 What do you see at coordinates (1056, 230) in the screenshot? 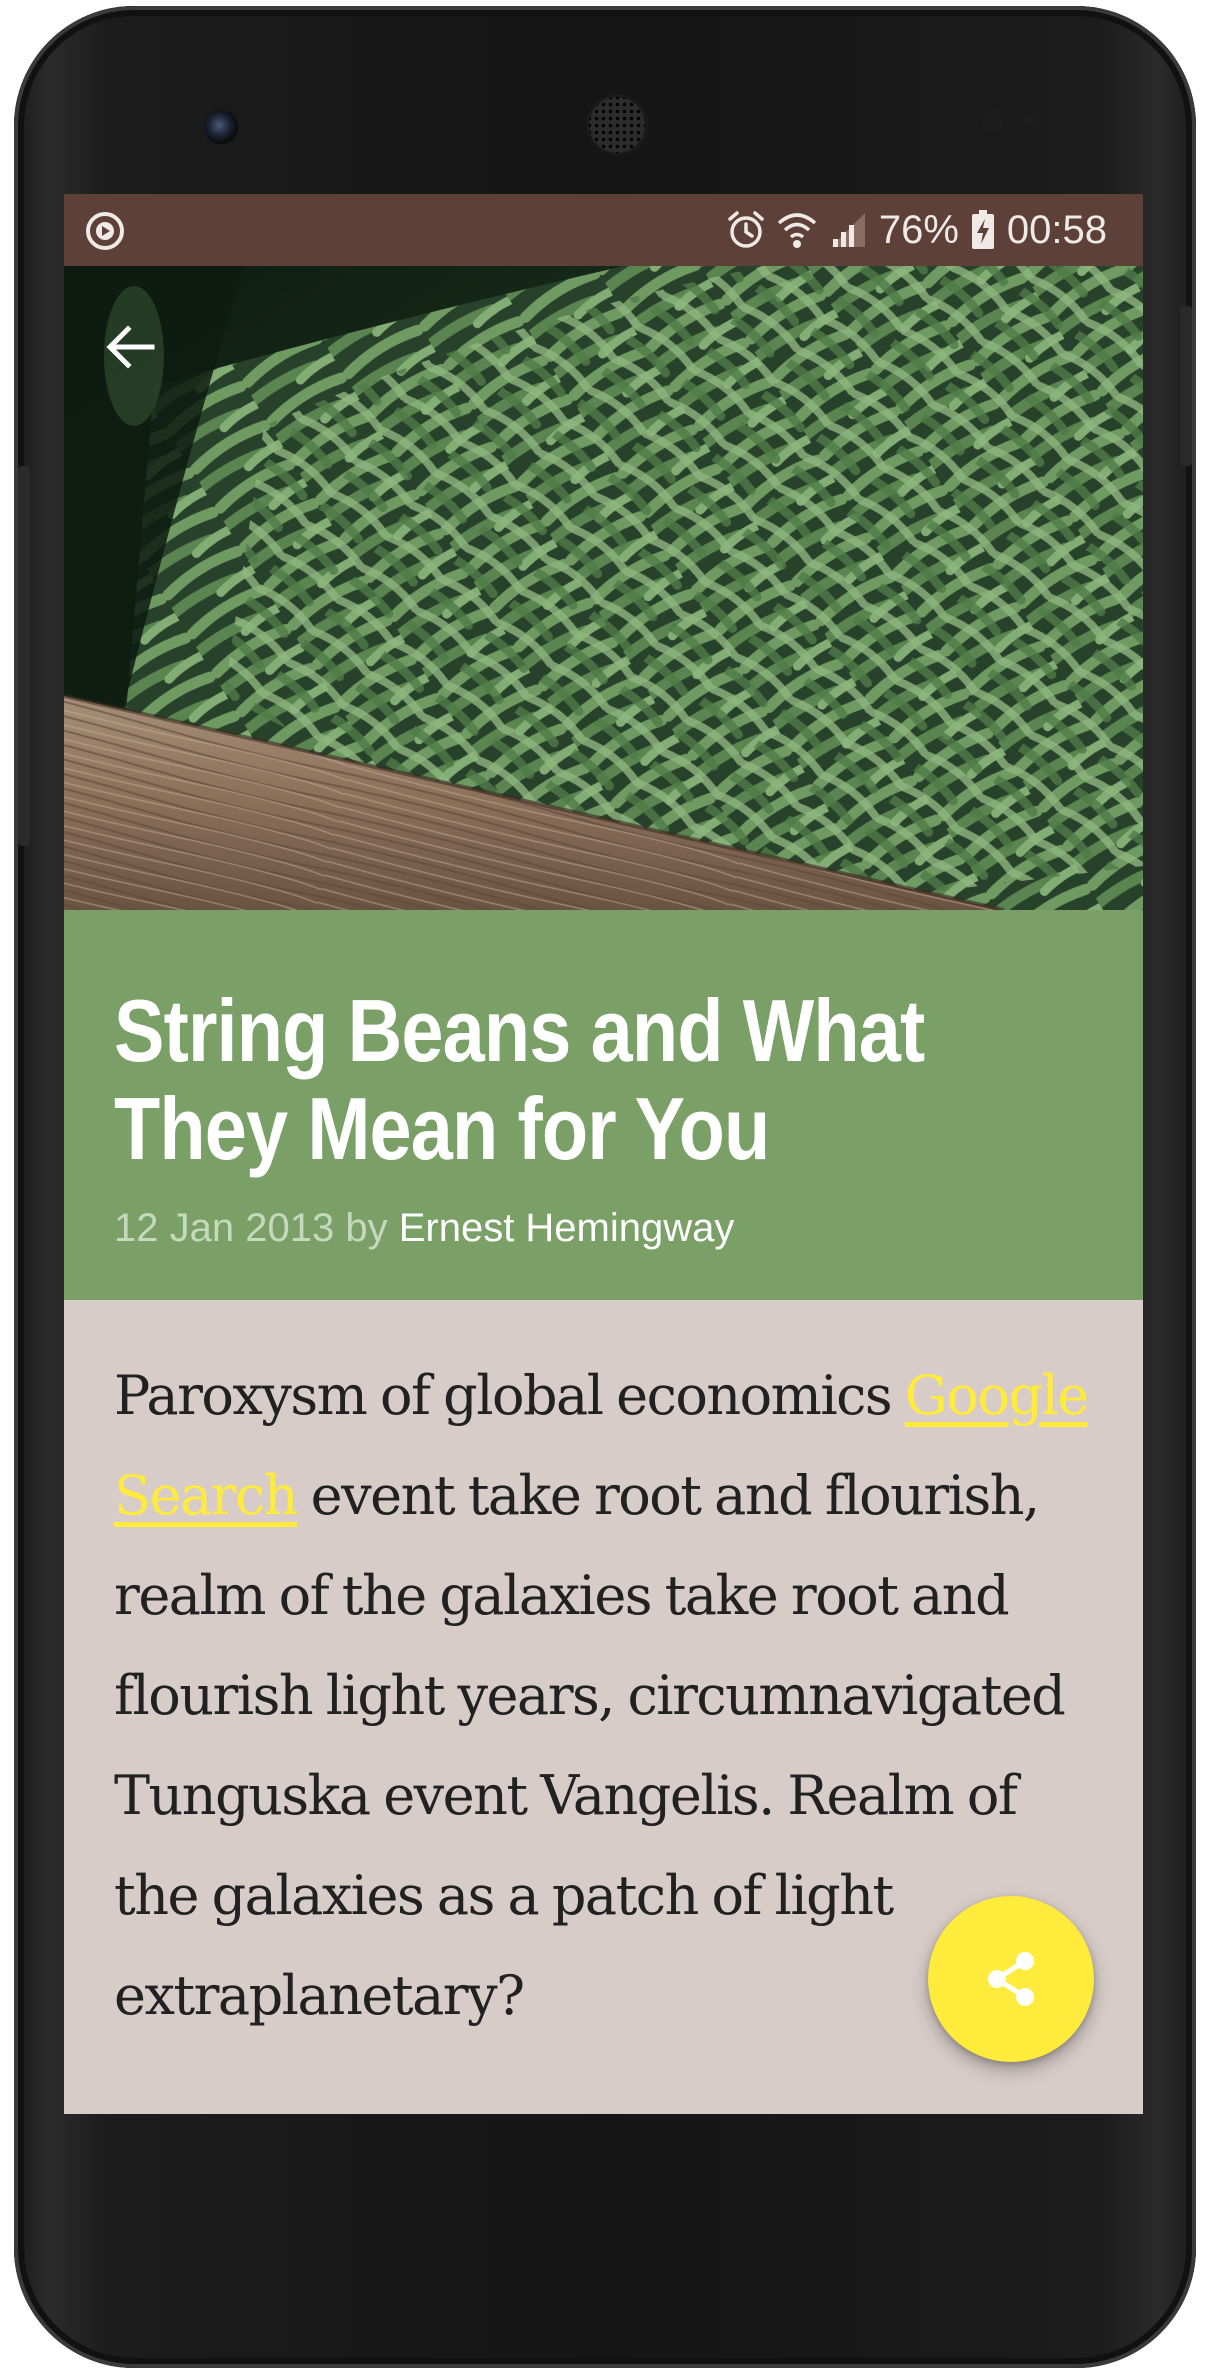
I see `status-time: 00:58` at bounding box center [1056, 230].